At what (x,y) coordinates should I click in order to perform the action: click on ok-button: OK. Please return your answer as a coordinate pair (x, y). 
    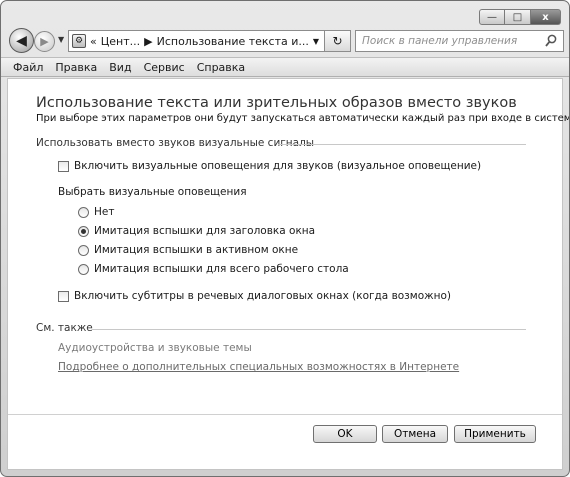
    Looking at the image, I should click on (345, 434).